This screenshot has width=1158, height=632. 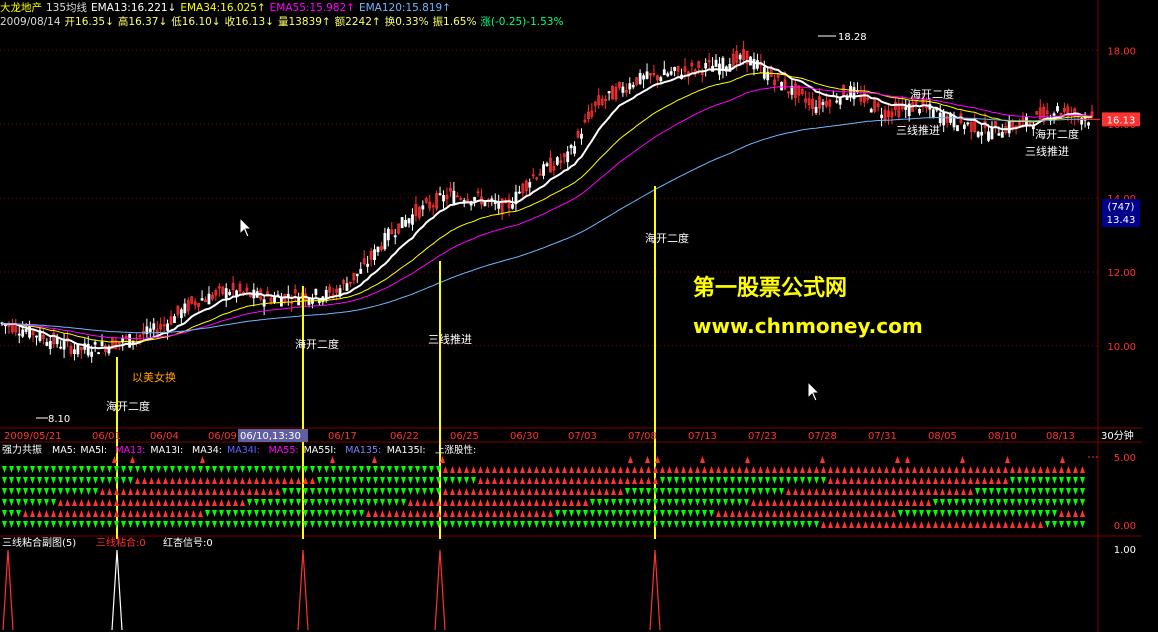 What do you see at coordinates (130, 450) in the screenshot?
I see `panel2-param: MA13:` at bounding box center [130, 450].